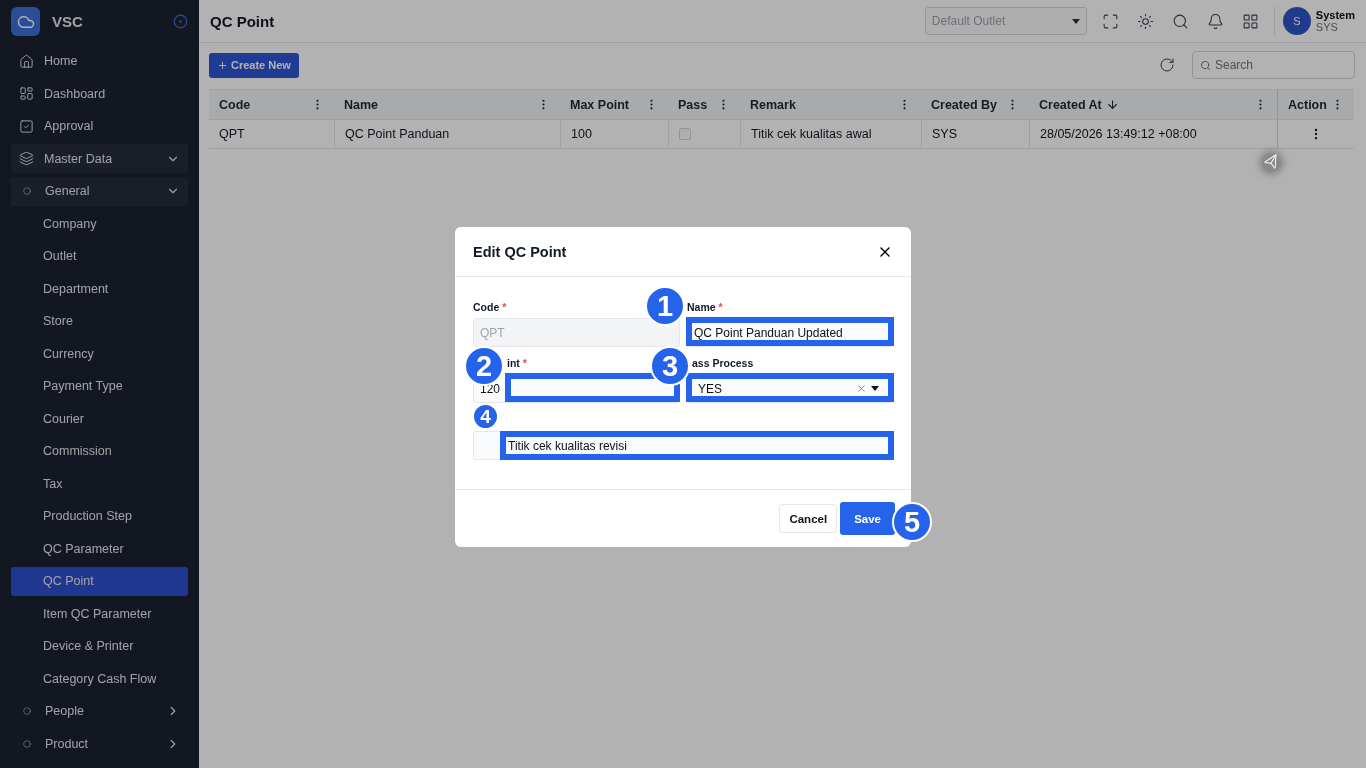 The height and width of the screenshot is (768, 1366). What do you see at coordinates (254, 65) in the screenshot?
I see `create-new-button: Create New` at bounding box center [254, 65].